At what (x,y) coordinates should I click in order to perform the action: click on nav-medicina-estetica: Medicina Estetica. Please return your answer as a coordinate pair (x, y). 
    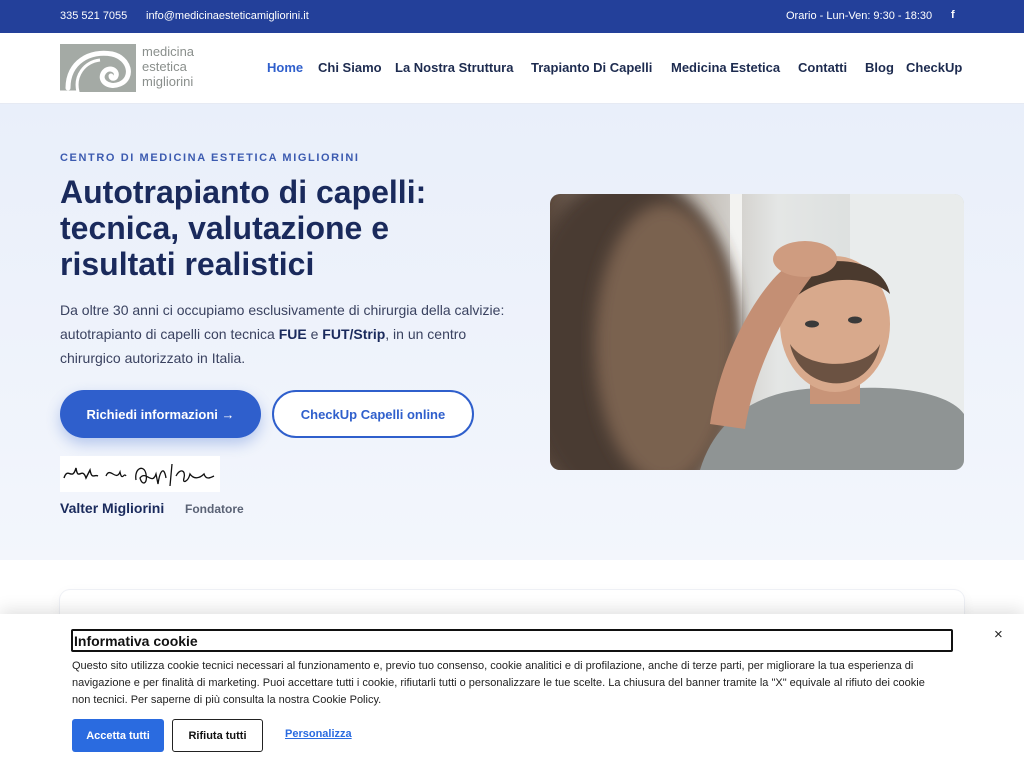
    Looking at the image, I should click on (725, 67).